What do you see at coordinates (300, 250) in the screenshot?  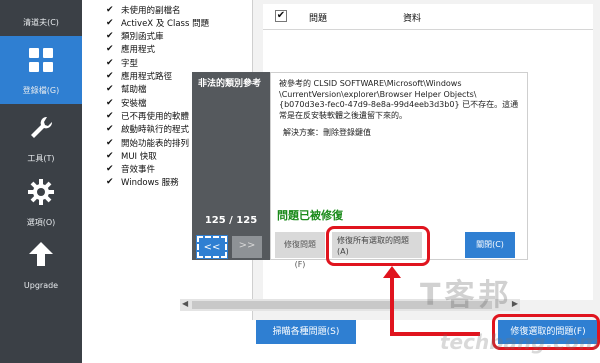 I see `fix-problem-button: 修復問題(F)` at bounding box center [300, 250].